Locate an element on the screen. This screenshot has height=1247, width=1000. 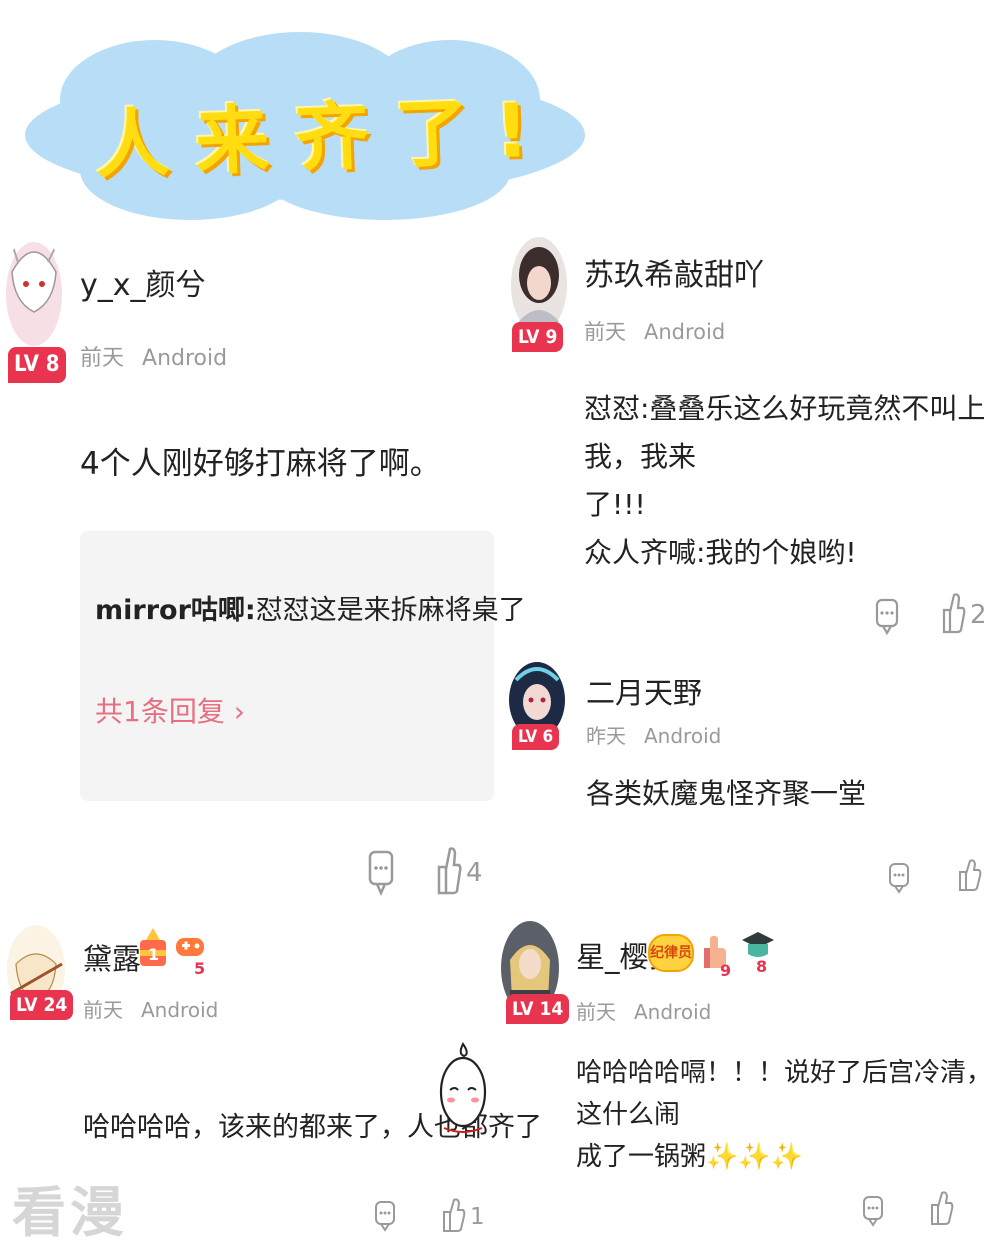
view-replies-link: 共1条回复 › is located at coordinates (170, 710).